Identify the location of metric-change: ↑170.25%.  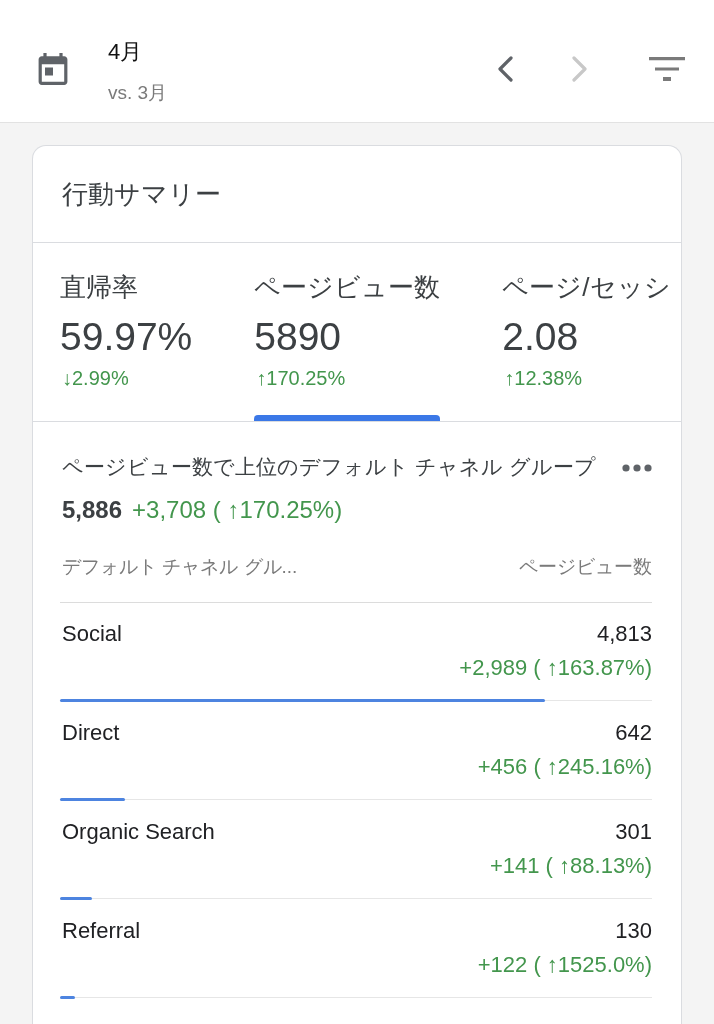
(301, 378).